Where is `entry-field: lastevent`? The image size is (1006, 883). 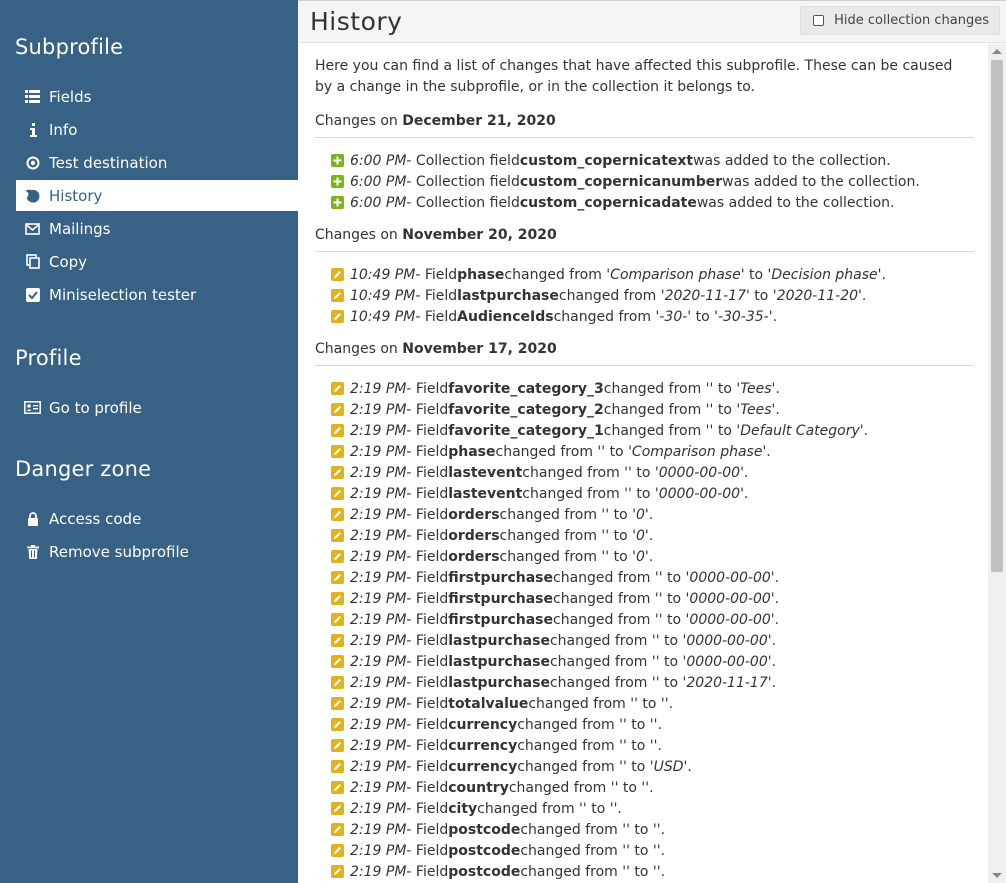 entry-field: lastevent is located at coordinates (485, 493).